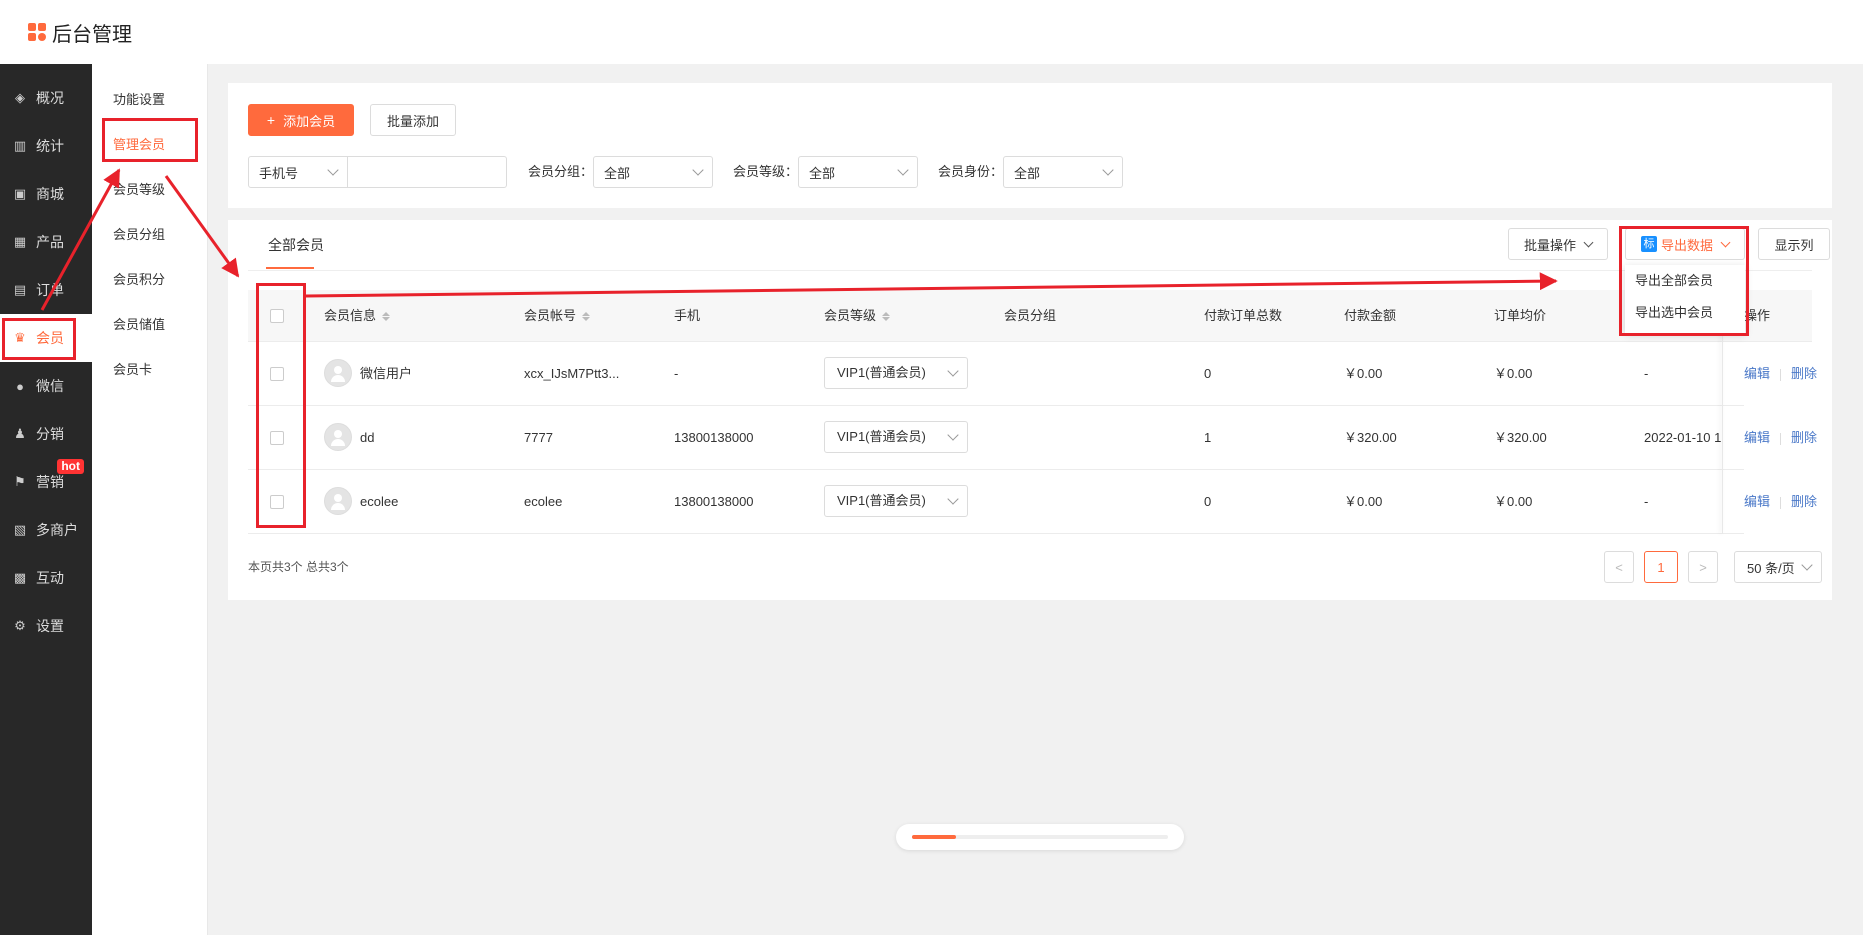 The height and width of the screenshot is (935, 1863). I want to click on member-last-order-date: -, so click(1646, 373).